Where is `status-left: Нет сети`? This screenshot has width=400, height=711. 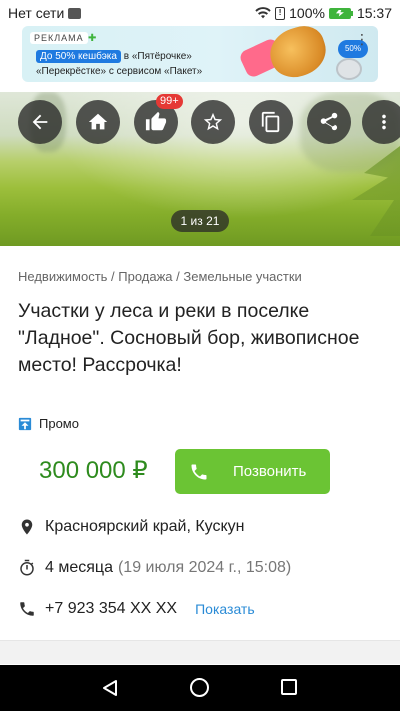 status-left: Нет сети is located at coordinates (45, 13).